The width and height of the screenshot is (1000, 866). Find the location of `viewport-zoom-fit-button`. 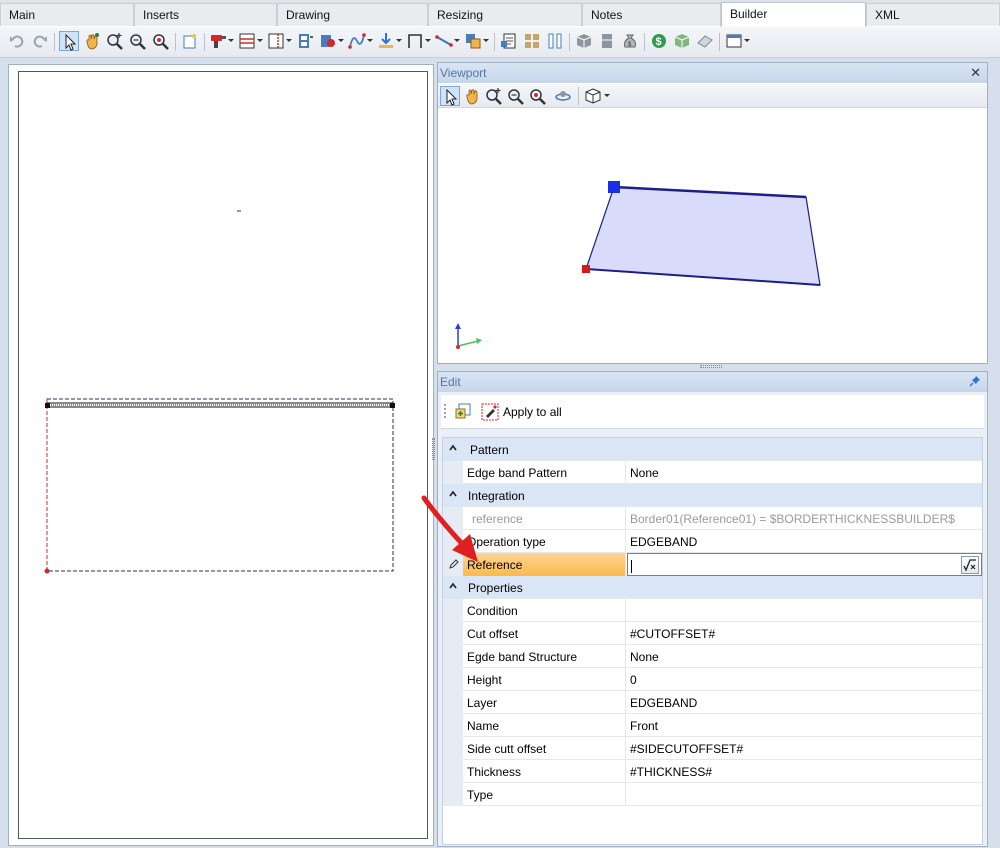

viewport-zoom-fit-button is located at coordinates (538, 96).